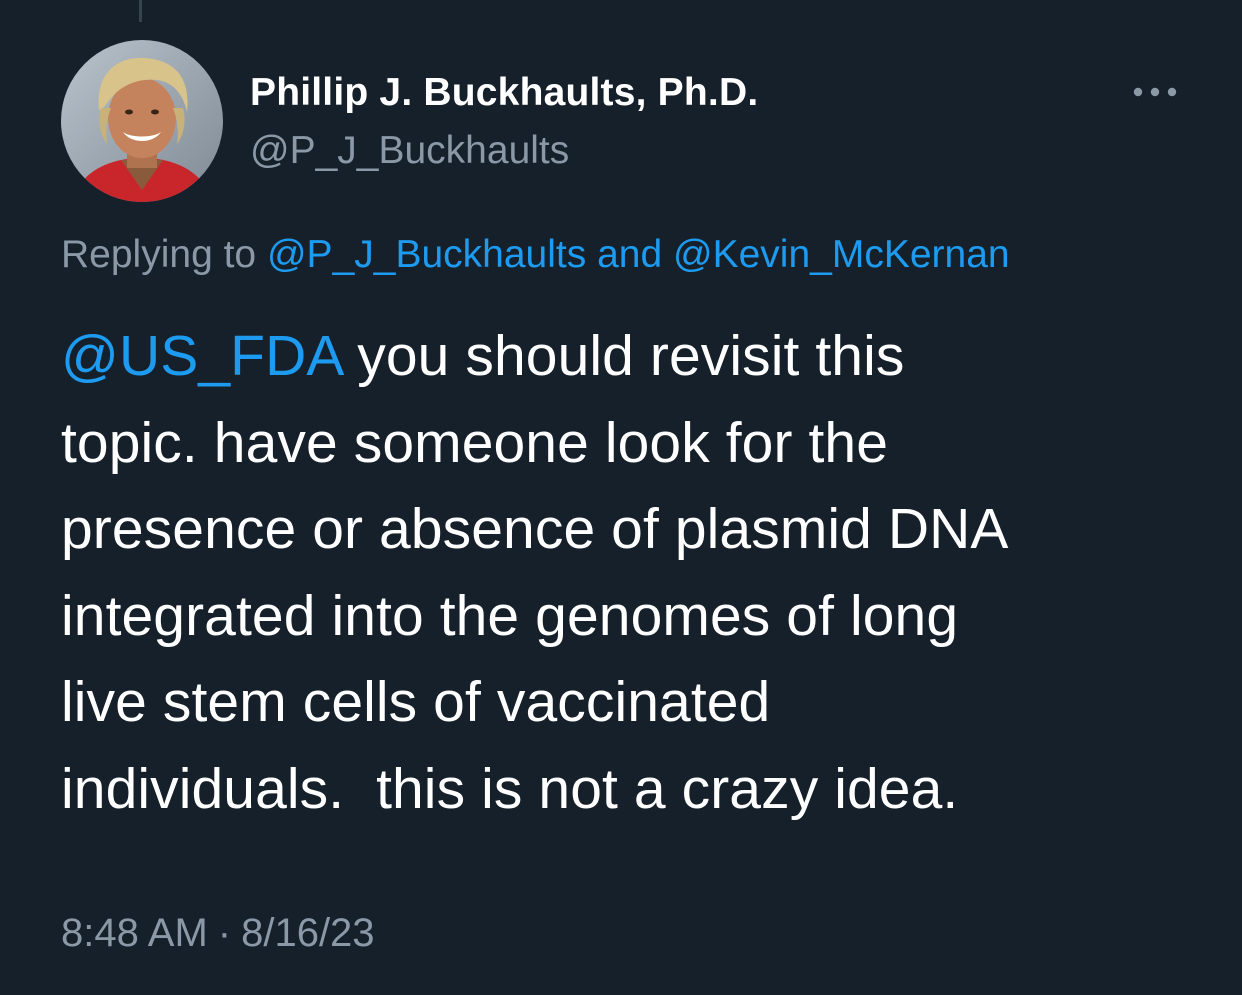 Image resolution: width=1242 pixels, height=995 pixels. Describe the element at coordinates (510, 788) in the screenshot. I see `tweet-line: individuals. this is not a crazy idea.` at that location.